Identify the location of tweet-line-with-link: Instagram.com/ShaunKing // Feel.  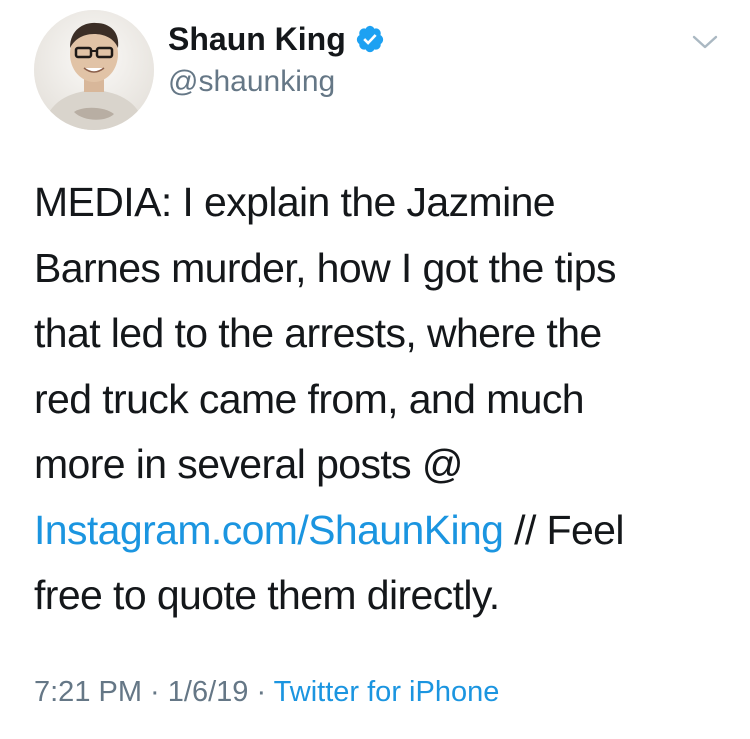
(384, 531).